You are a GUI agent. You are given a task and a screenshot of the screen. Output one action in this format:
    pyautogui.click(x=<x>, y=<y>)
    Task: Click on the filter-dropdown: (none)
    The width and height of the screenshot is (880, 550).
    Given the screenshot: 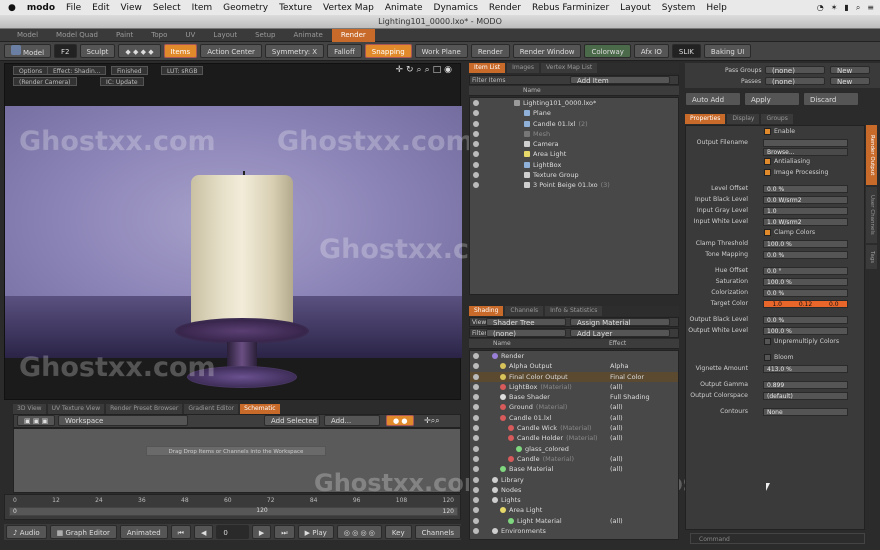 What is the action you would take?
    pyautogui.click(x=526, y=333)
    